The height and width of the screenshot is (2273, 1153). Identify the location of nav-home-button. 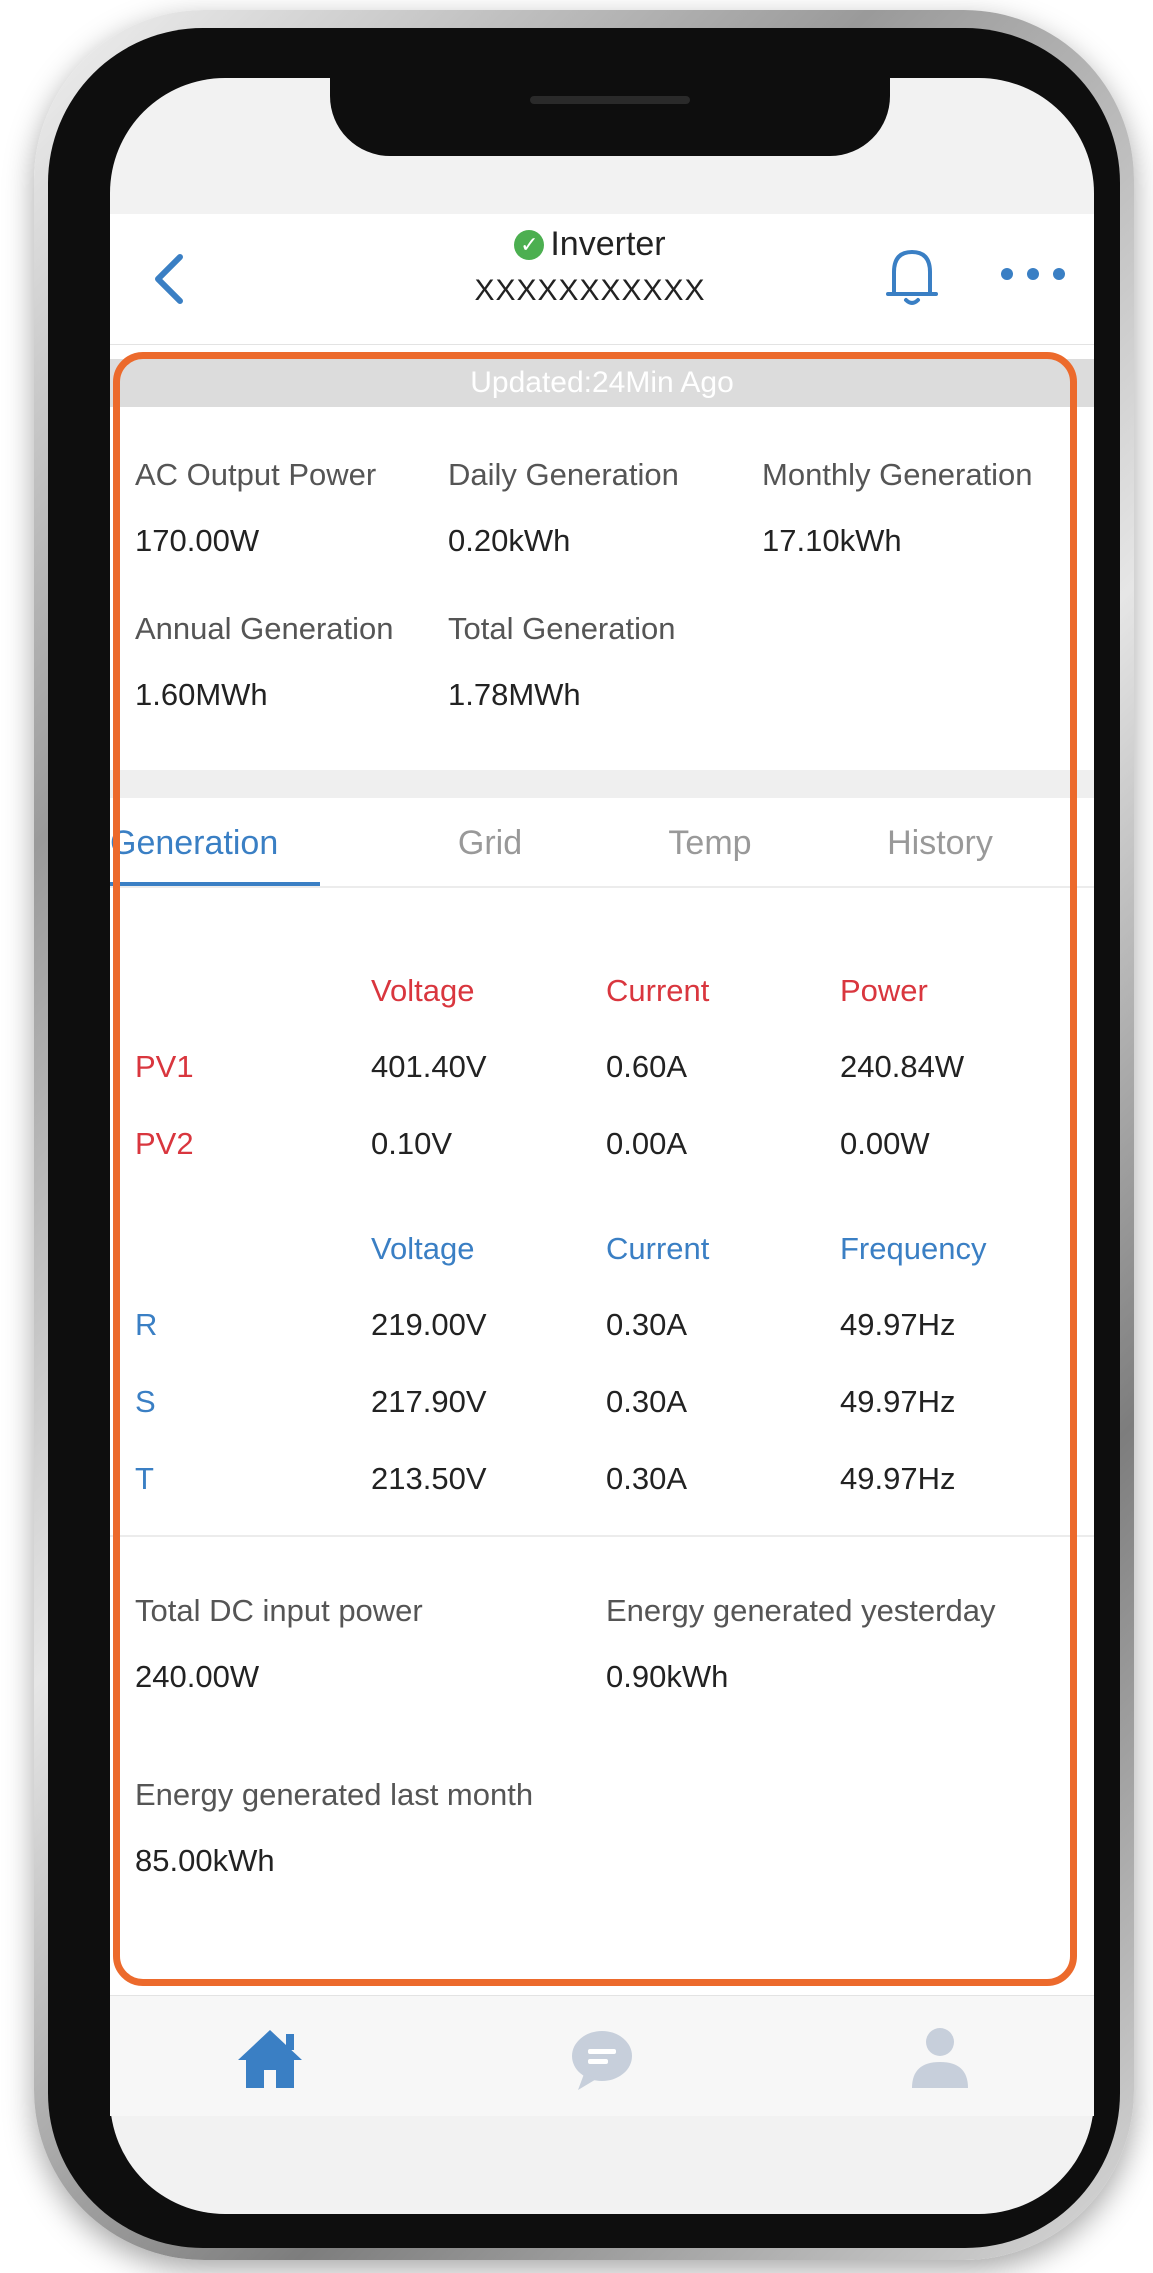
(270, 2058).